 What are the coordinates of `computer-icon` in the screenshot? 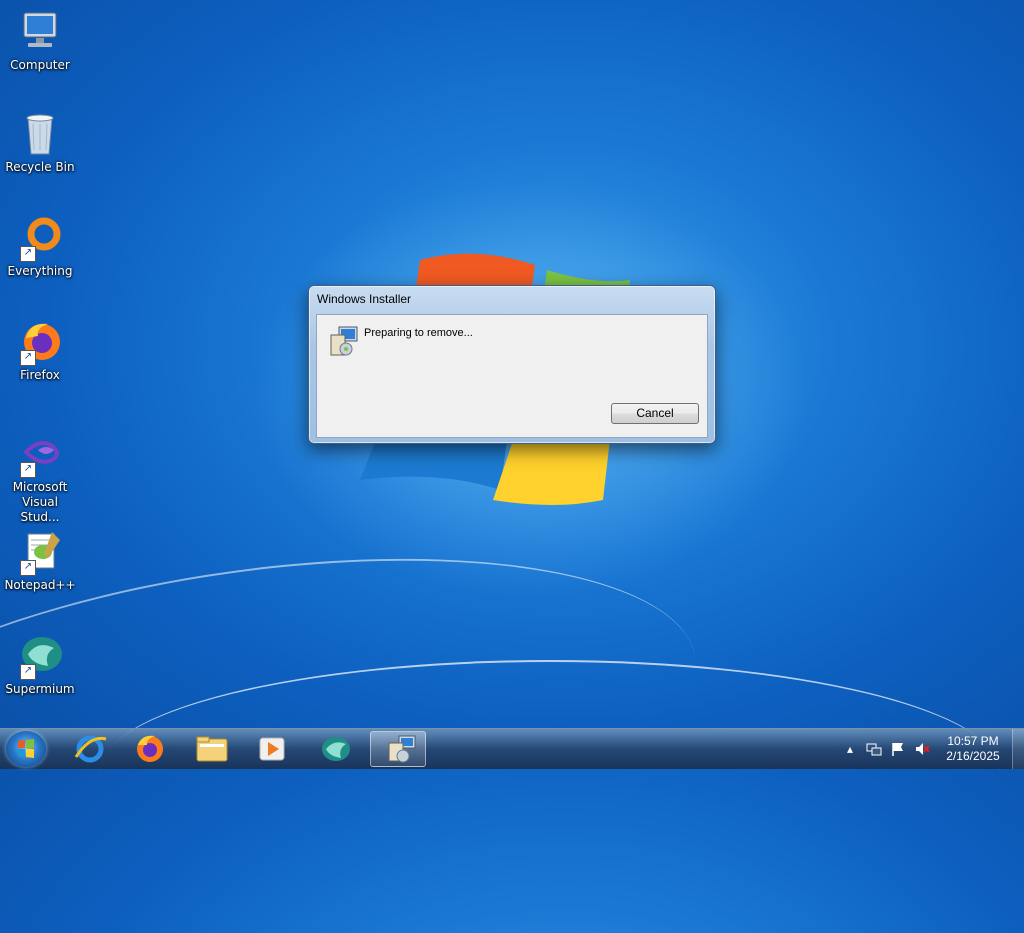 It's located at (40, 32).